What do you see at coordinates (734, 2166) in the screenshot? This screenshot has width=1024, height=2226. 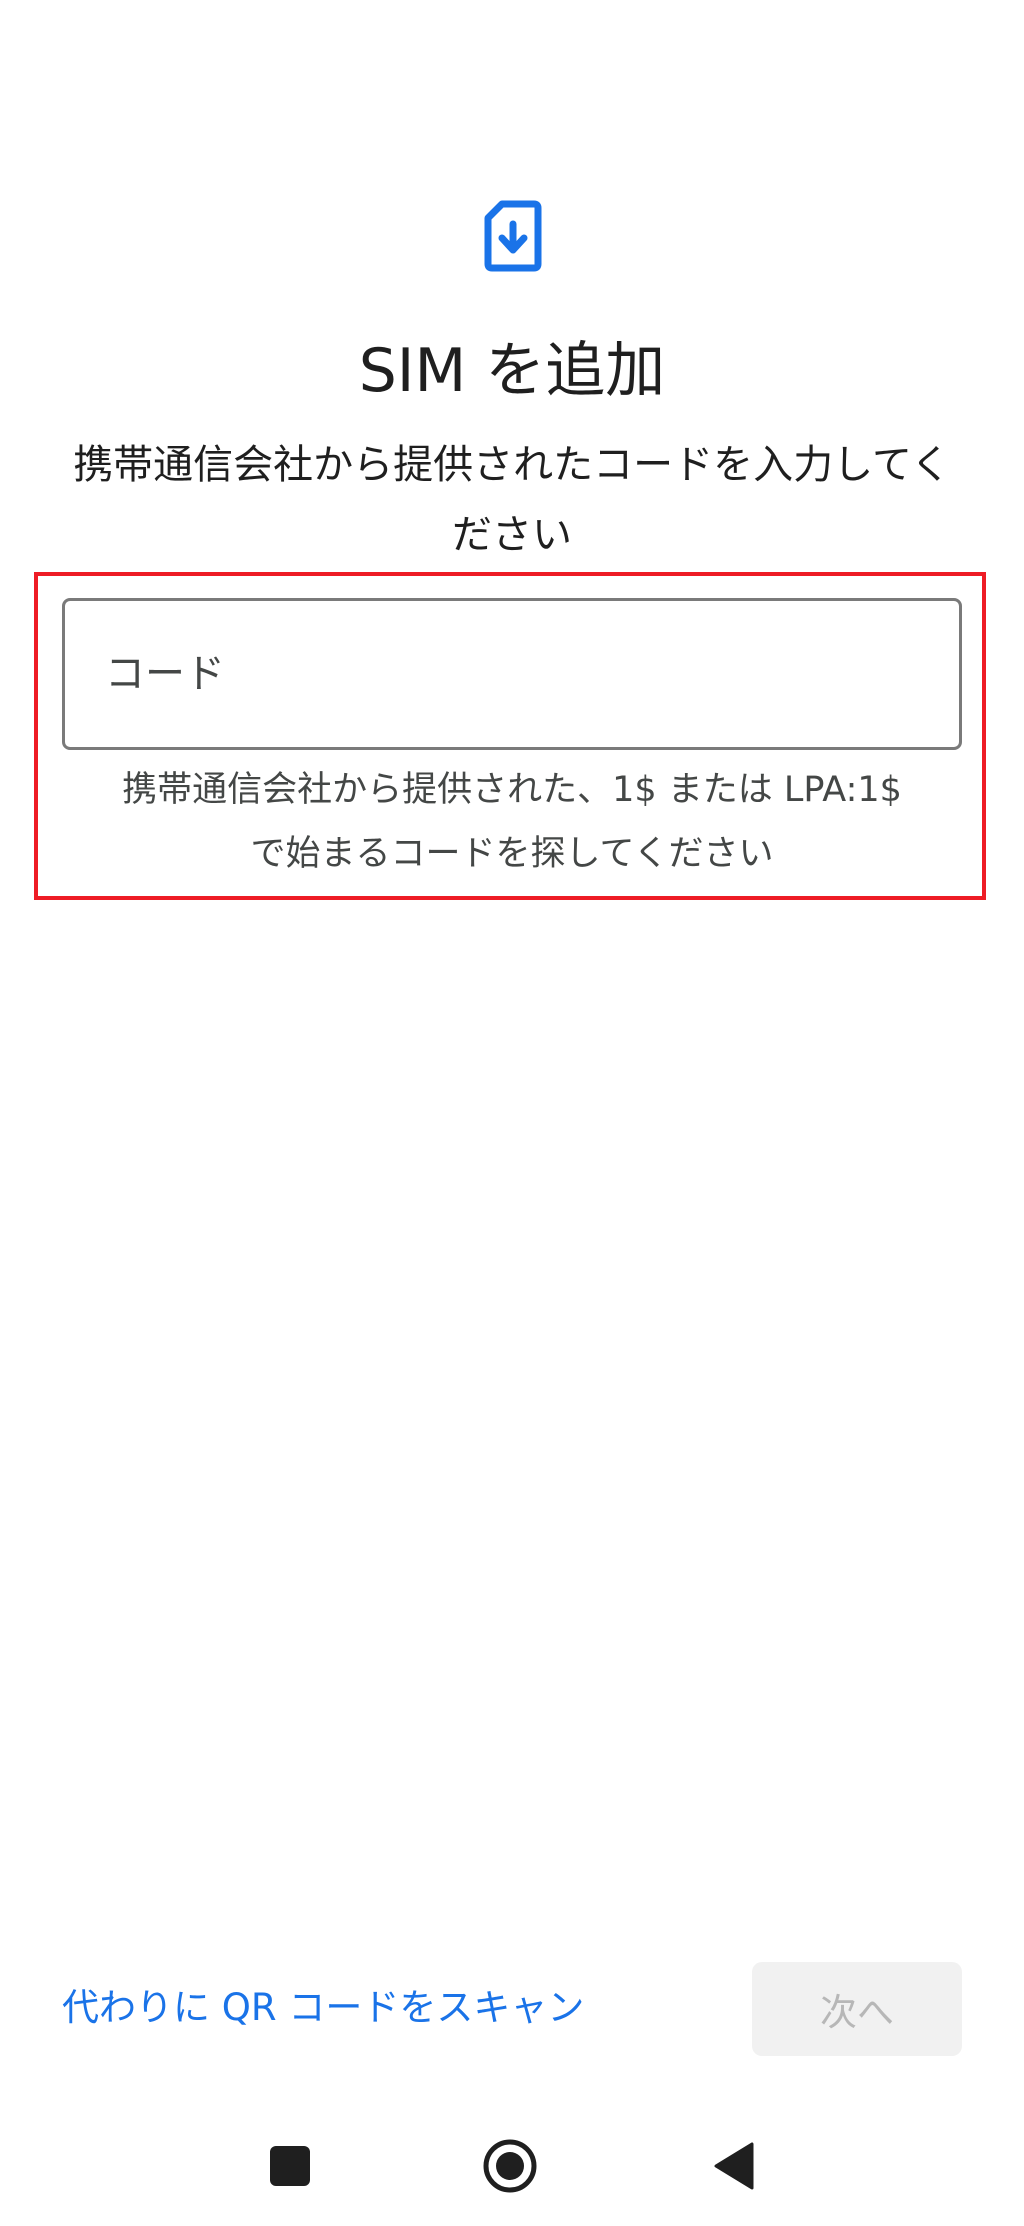 I see `triangle-back-icon` at bounding box center [734, 2166].